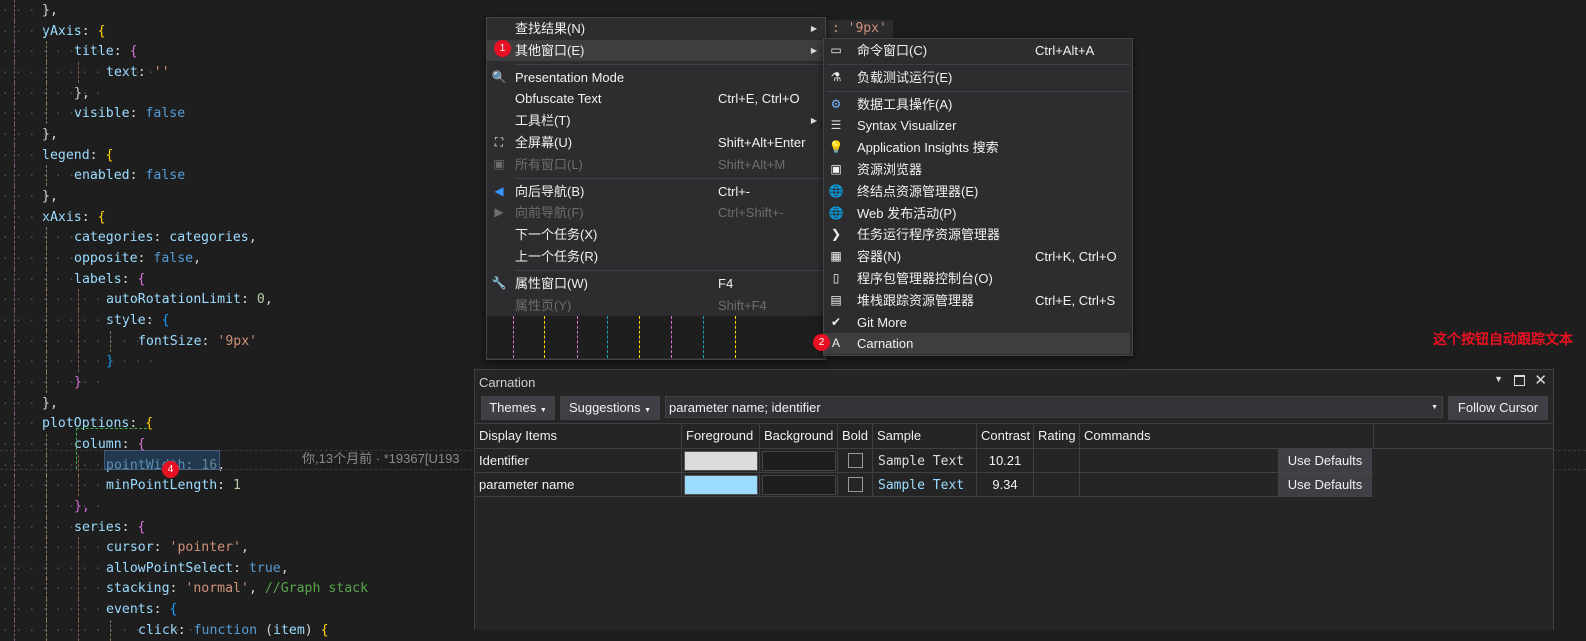 The height and width of the screenshot is (641, 1586). What do you see at coordinates (578, 436) in the screenshot?
I see `column-header: Display Items` at bounding box center [578, 436].